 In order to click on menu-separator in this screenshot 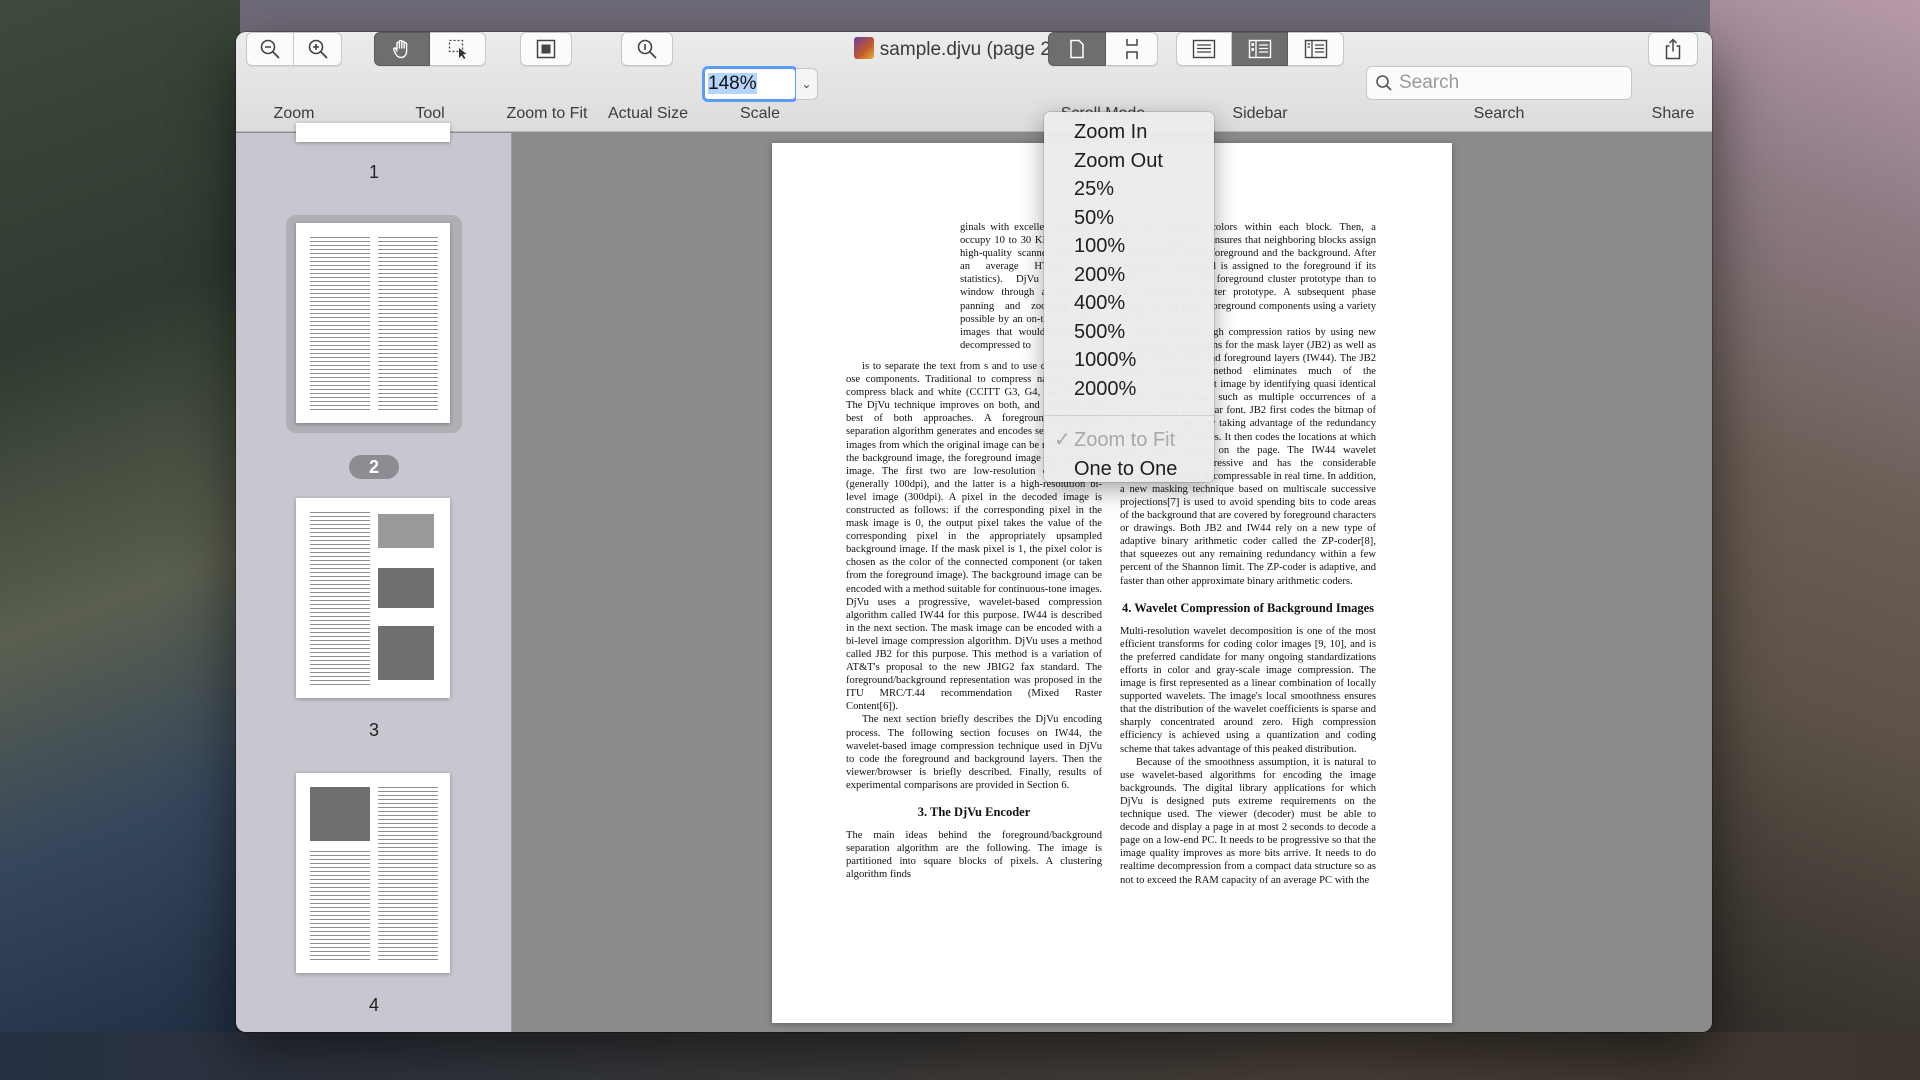, I will do `click(1129, 415)`.